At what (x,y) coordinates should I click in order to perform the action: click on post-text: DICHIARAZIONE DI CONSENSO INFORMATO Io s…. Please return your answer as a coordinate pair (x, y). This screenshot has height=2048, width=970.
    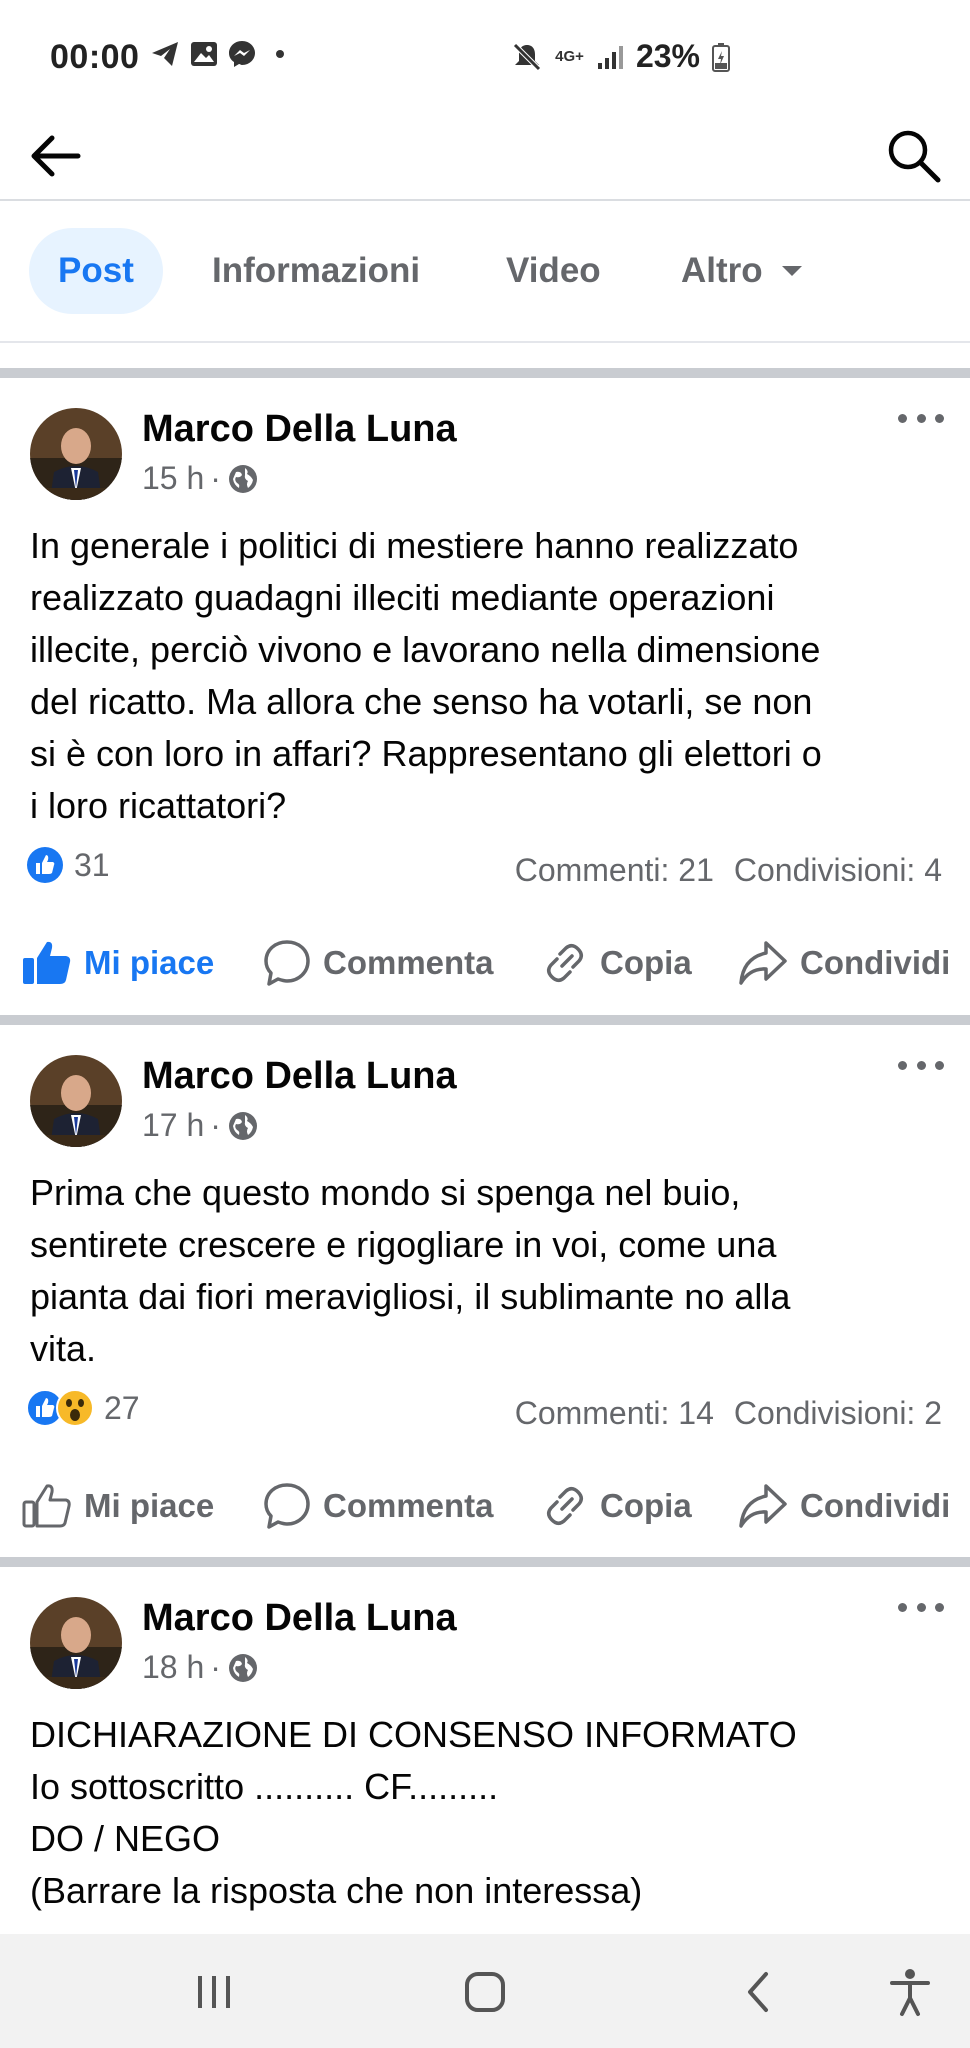
    Looking at the image, I should click on (413, 1812).